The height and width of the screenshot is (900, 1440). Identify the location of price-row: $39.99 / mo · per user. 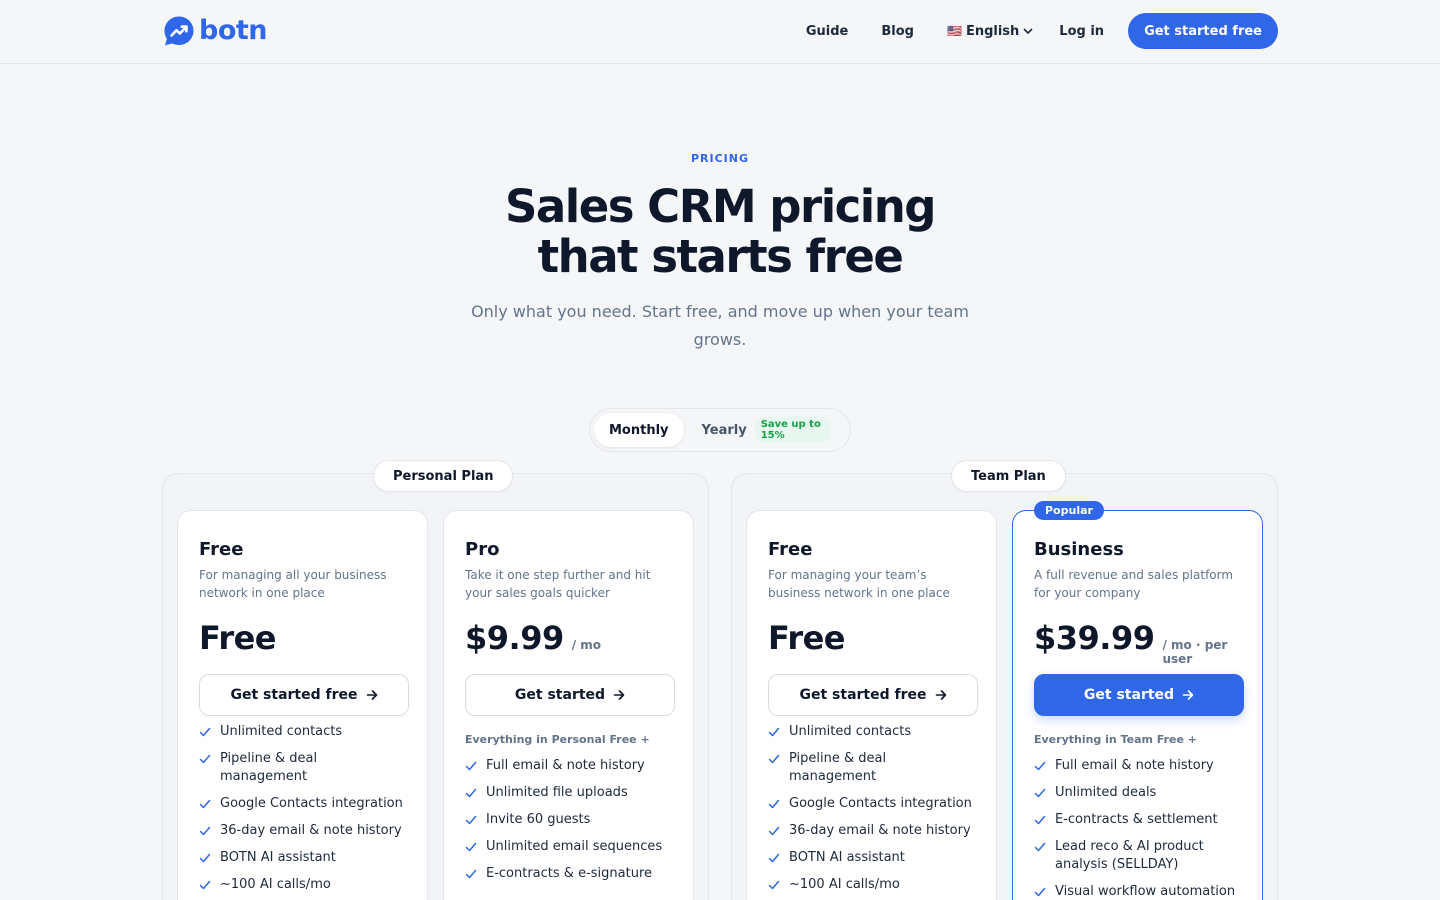
(1138, 642).